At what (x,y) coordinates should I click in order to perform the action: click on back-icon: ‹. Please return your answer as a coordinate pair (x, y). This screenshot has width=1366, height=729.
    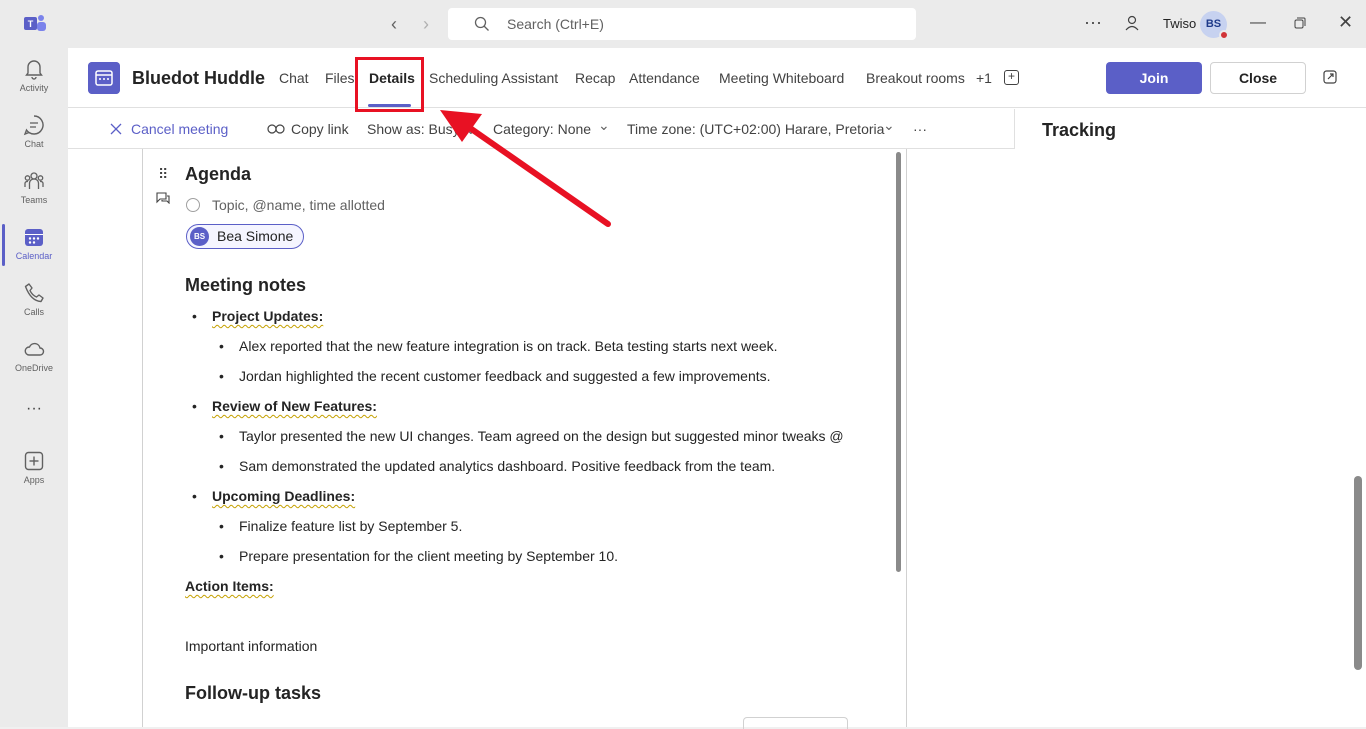
    Looking at the image, I should click on (394, 24).